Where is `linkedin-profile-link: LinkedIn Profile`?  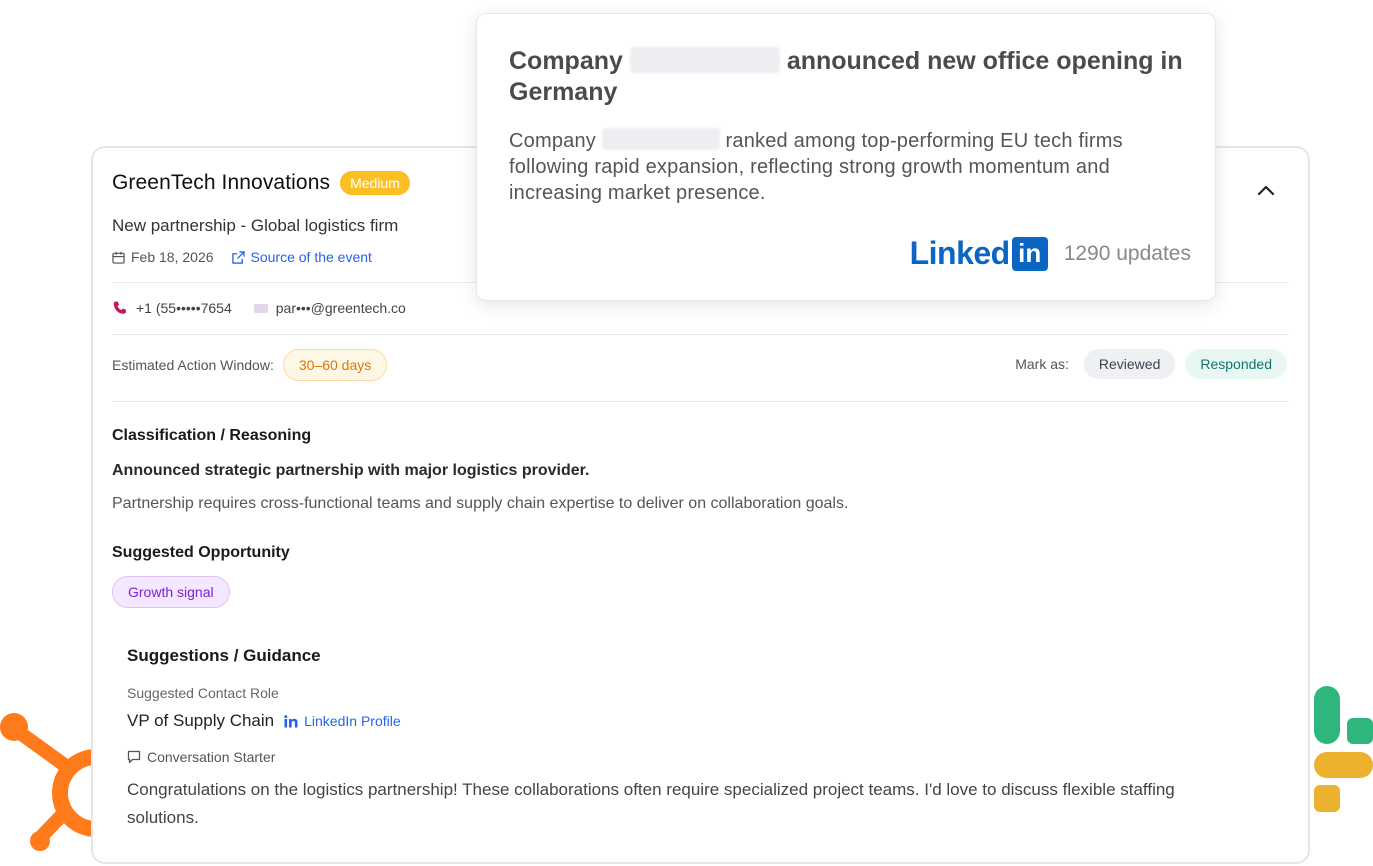
linkedin-profile-link: LinkedIn Profile is located at coordinates (342, 721).